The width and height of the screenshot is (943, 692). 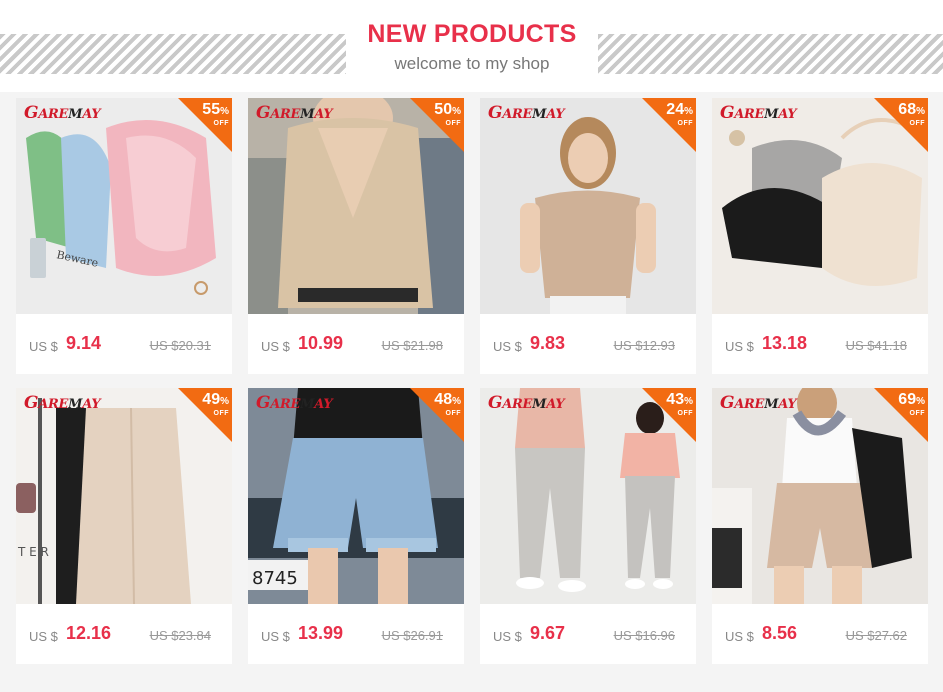 What do you see at coordinates (907, 109) in the screenshot?
I see `discount-percent: 68` at bounding box center [907, 109].